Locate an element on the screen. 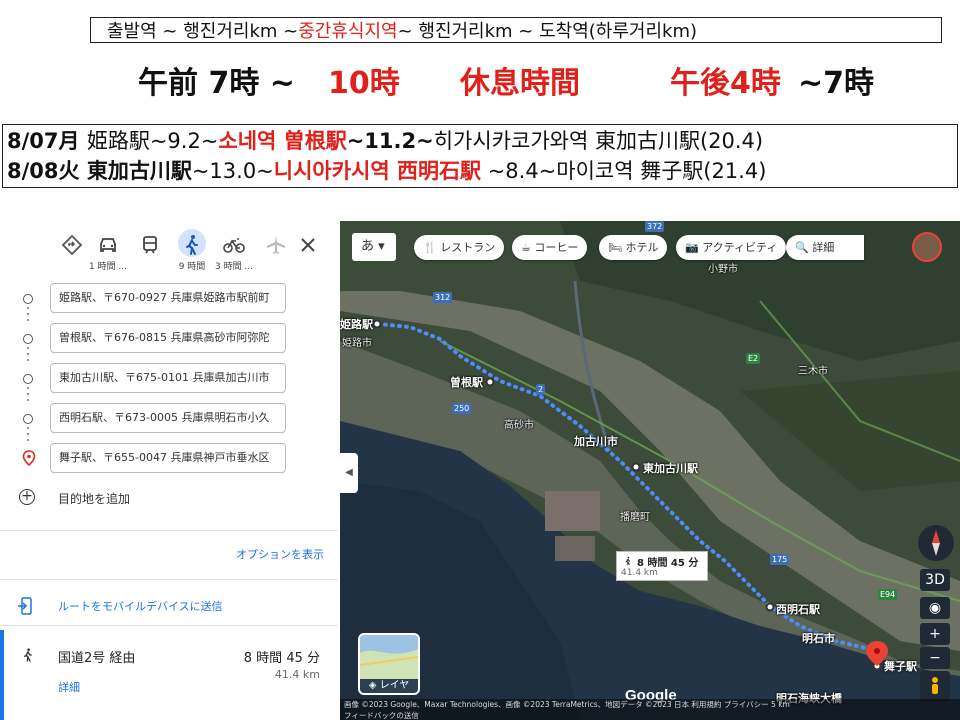  layers-thumbnail is located at coordinates (389, 657).